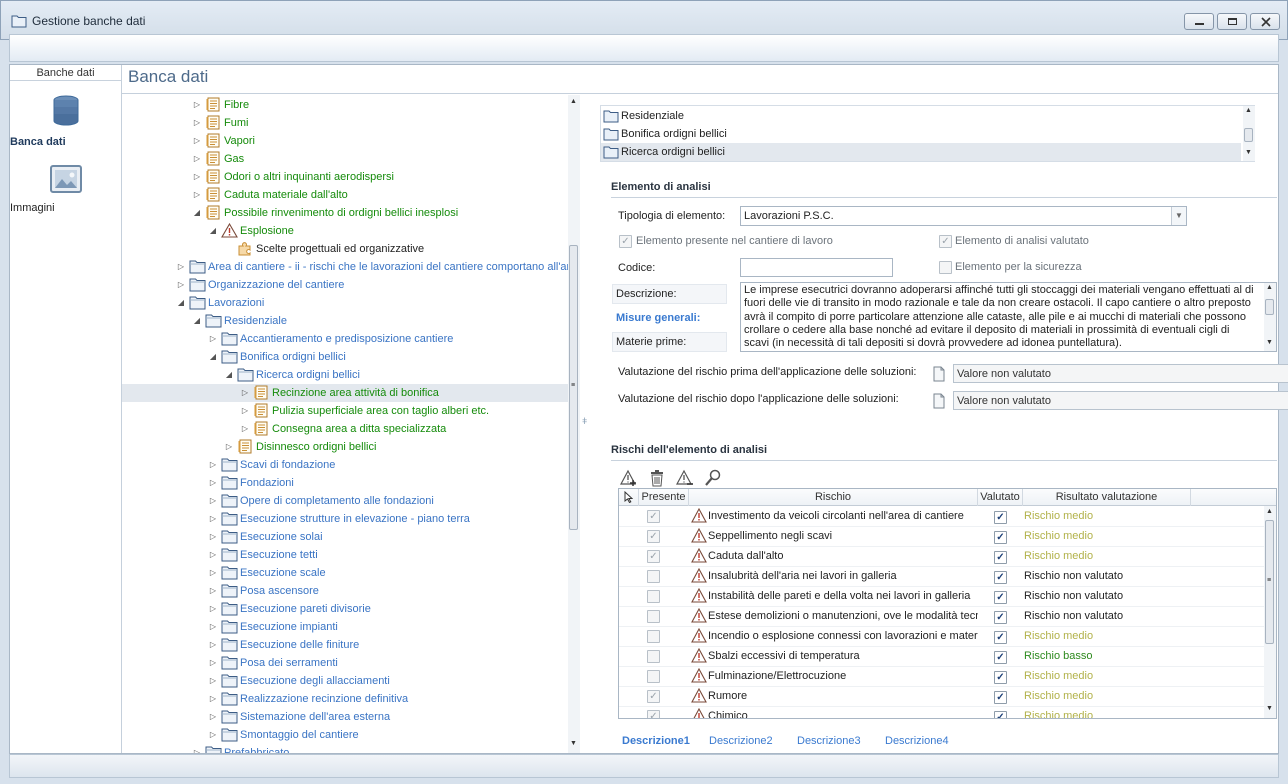 Image resolution: width=1288 pixels, height=784 pixels. Describe the element at coordinates (345, 375) in the screenshot. I see `tree-item: ◢ Ricerca ordigni bellici` at that location.